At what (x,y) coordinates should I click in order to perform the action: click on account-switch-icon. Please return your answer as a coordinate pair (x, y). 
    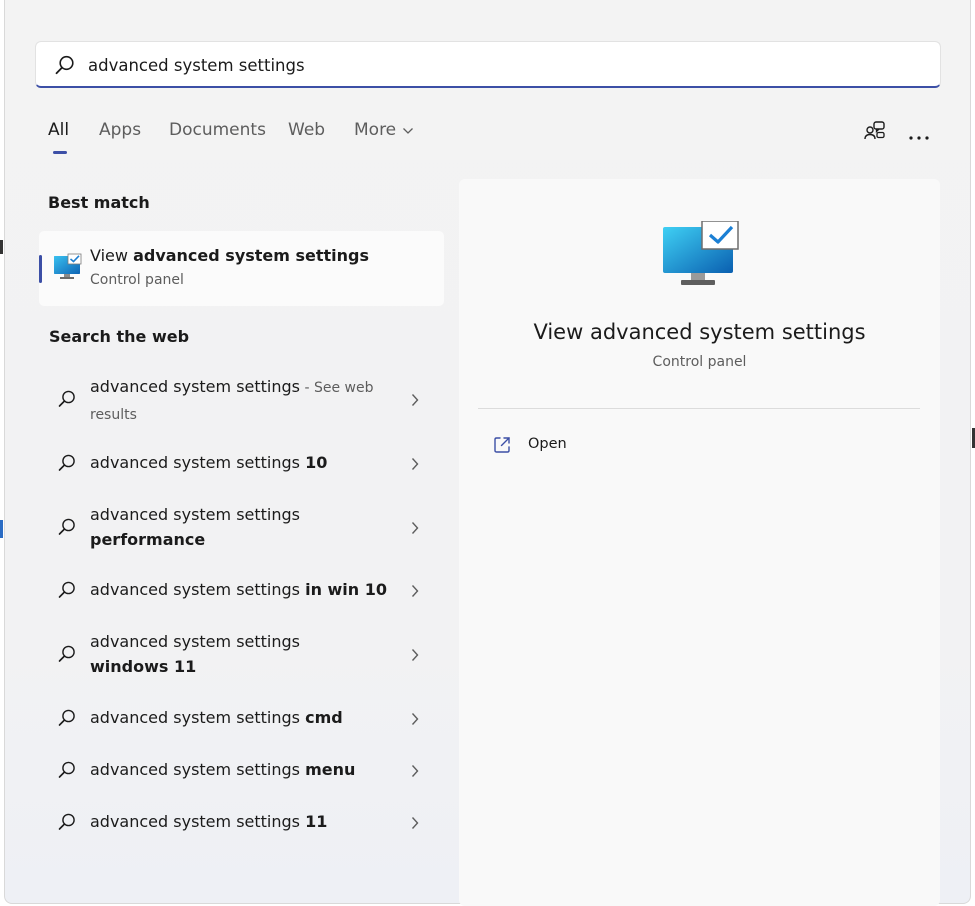
    Looking at the image, I should click on (875, 133).